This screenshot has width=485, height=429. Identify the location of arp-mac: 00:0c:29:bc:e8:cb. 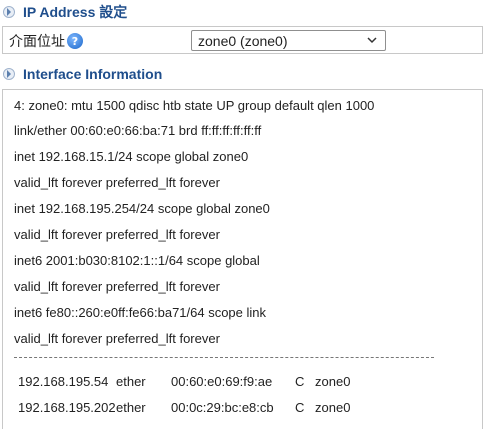
(222, 407).